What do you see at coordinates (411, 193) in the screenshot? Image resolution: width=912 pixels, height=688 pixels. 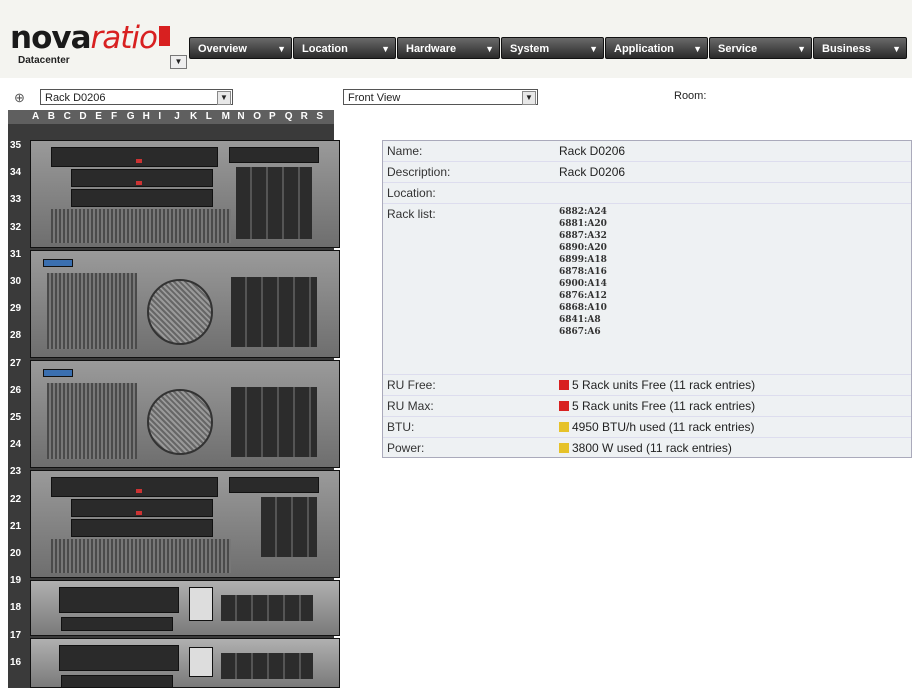 I see `location-label: Location:` at bounding box center [411, 193].